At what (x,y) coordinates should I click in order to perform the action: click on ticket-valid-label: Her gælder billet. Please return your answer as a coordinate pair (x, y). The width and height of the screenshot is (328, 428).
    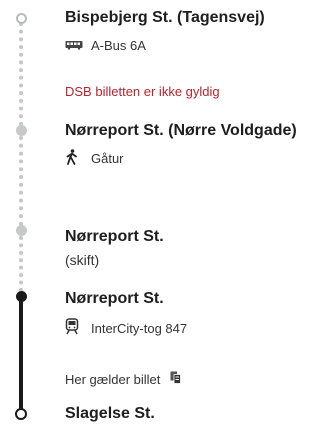
    Looking at the image, I should click on (113, 379).